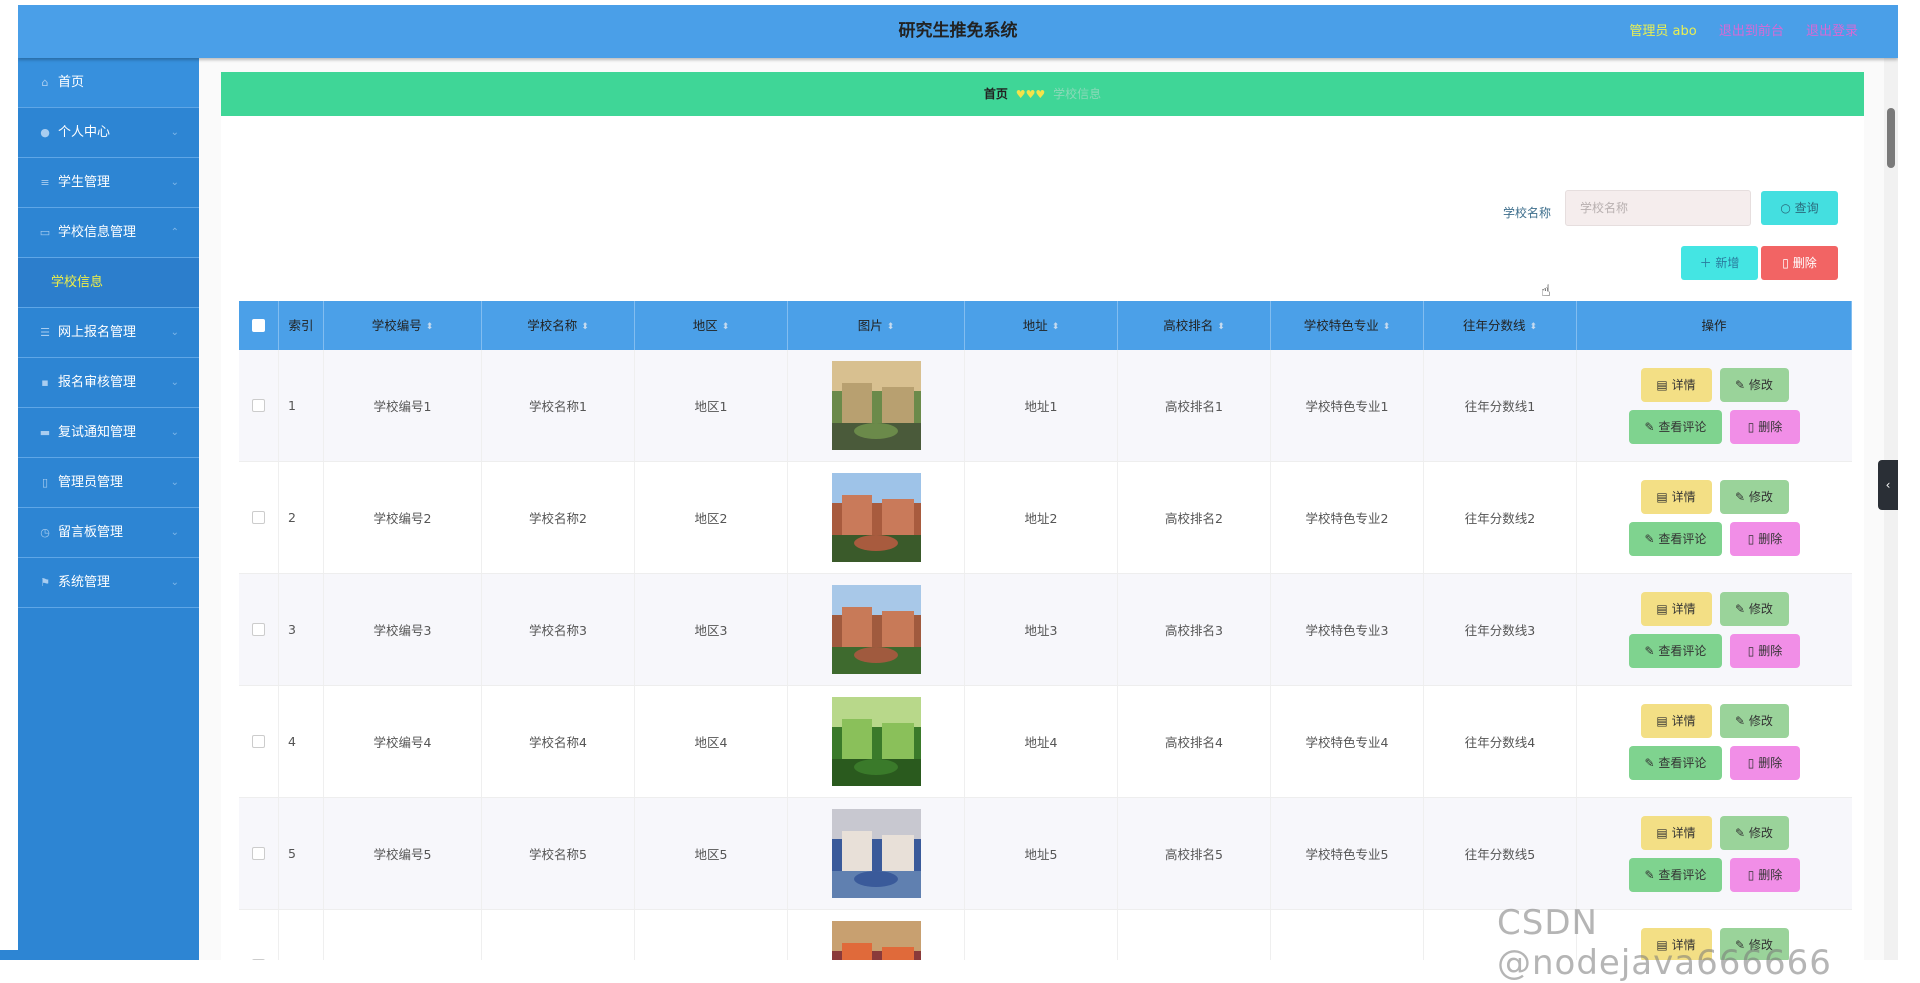 Image resolution: width=1920 pixels, height=983 pixels. I want to click on column-header-4: 图片 ⬍, so click(876, 325).